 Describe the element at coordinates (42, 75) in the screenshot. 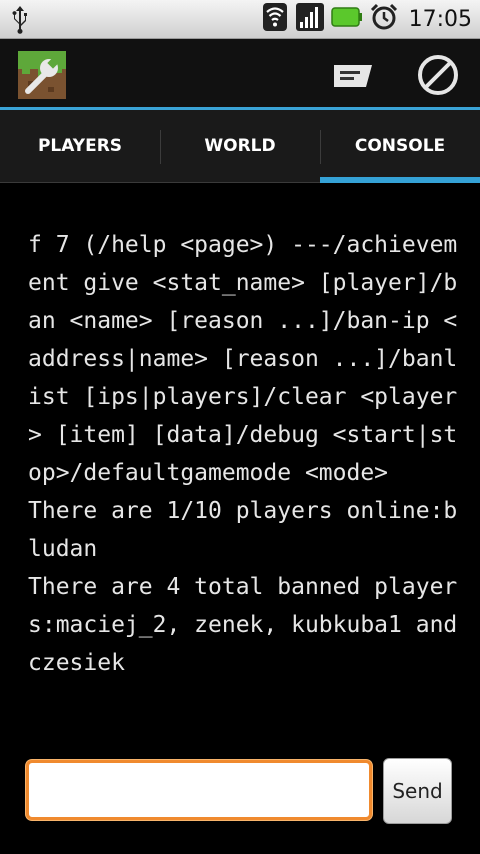

I see `app-icon` at that location.